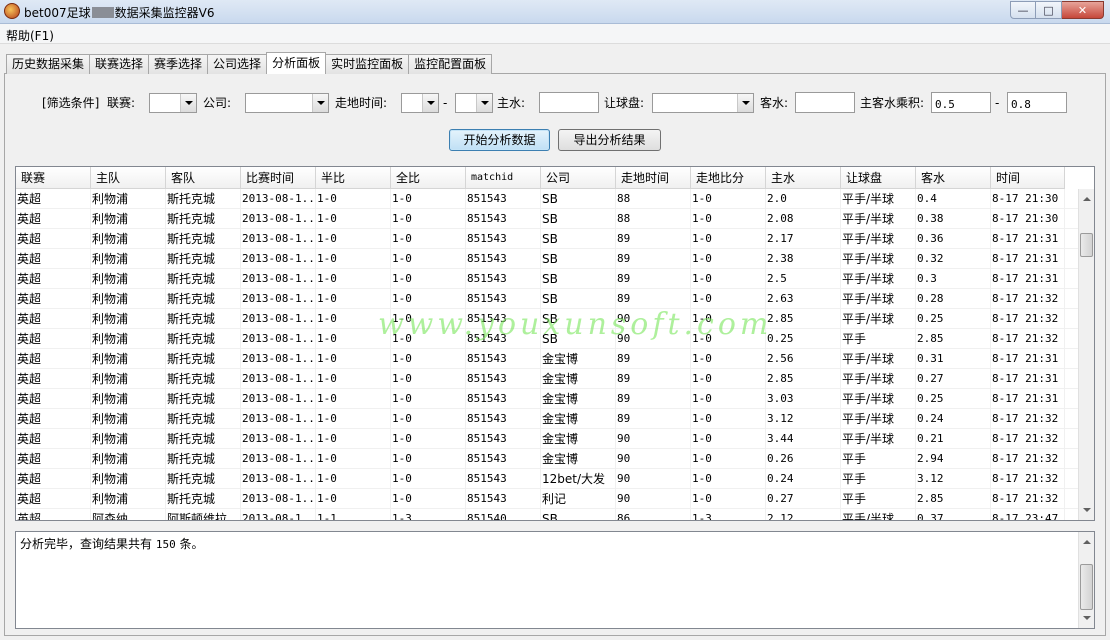 The height and width of the screenshot is (640, 1110). Describe the element at coordinates (1037, 102) in the screenshot. I see `water-product-max-input` at that location.